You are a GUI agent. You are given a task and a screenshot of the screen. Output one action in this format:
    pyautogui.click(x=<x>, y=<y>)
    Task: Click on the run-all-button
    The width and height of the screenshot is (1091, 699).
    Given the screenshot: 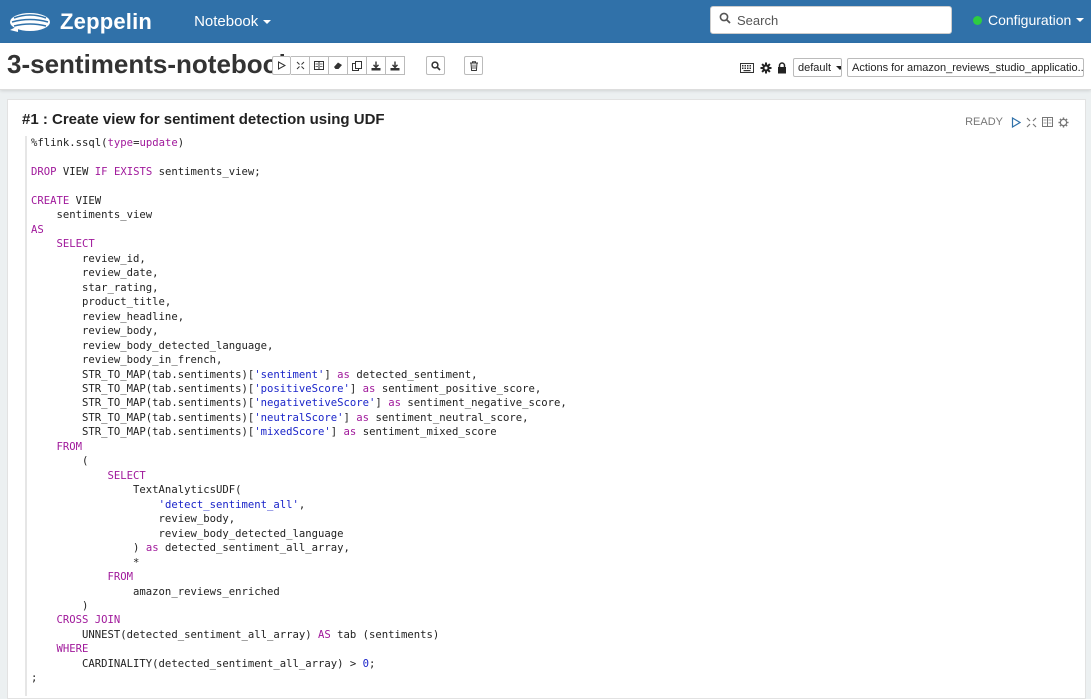 What is the action you would take?
    pyautogui.click(x=281, y=65)
    